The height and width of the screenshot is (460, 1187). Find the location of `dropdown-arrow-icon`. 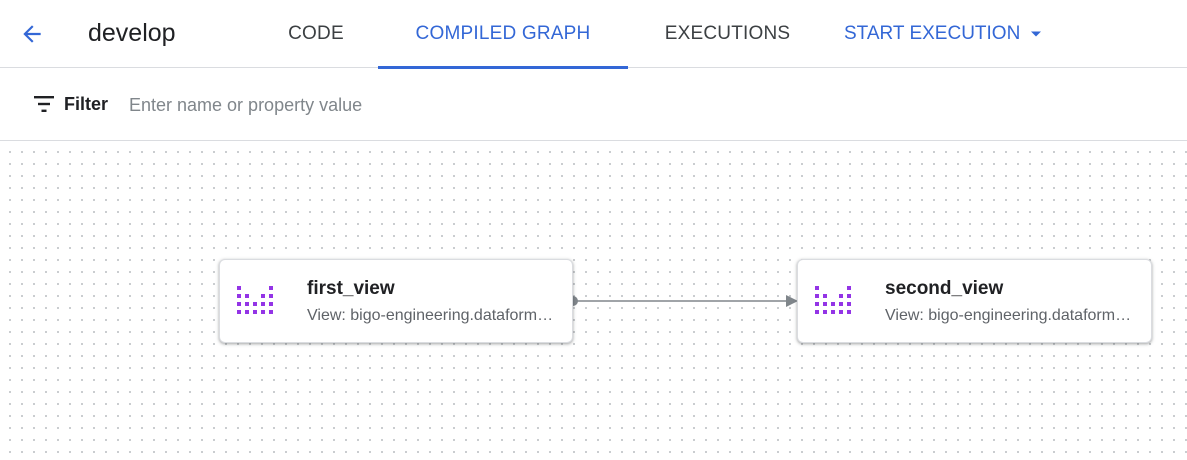

dropdown-arrow-icon is located at coordinates (1036, 34).